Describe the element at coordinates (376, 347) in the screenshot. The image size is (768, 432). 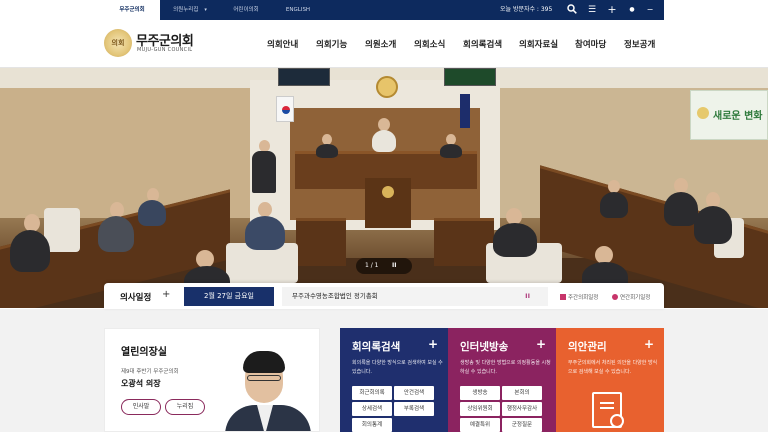
I see `minutes-search-title: 회의록검색` at that location.